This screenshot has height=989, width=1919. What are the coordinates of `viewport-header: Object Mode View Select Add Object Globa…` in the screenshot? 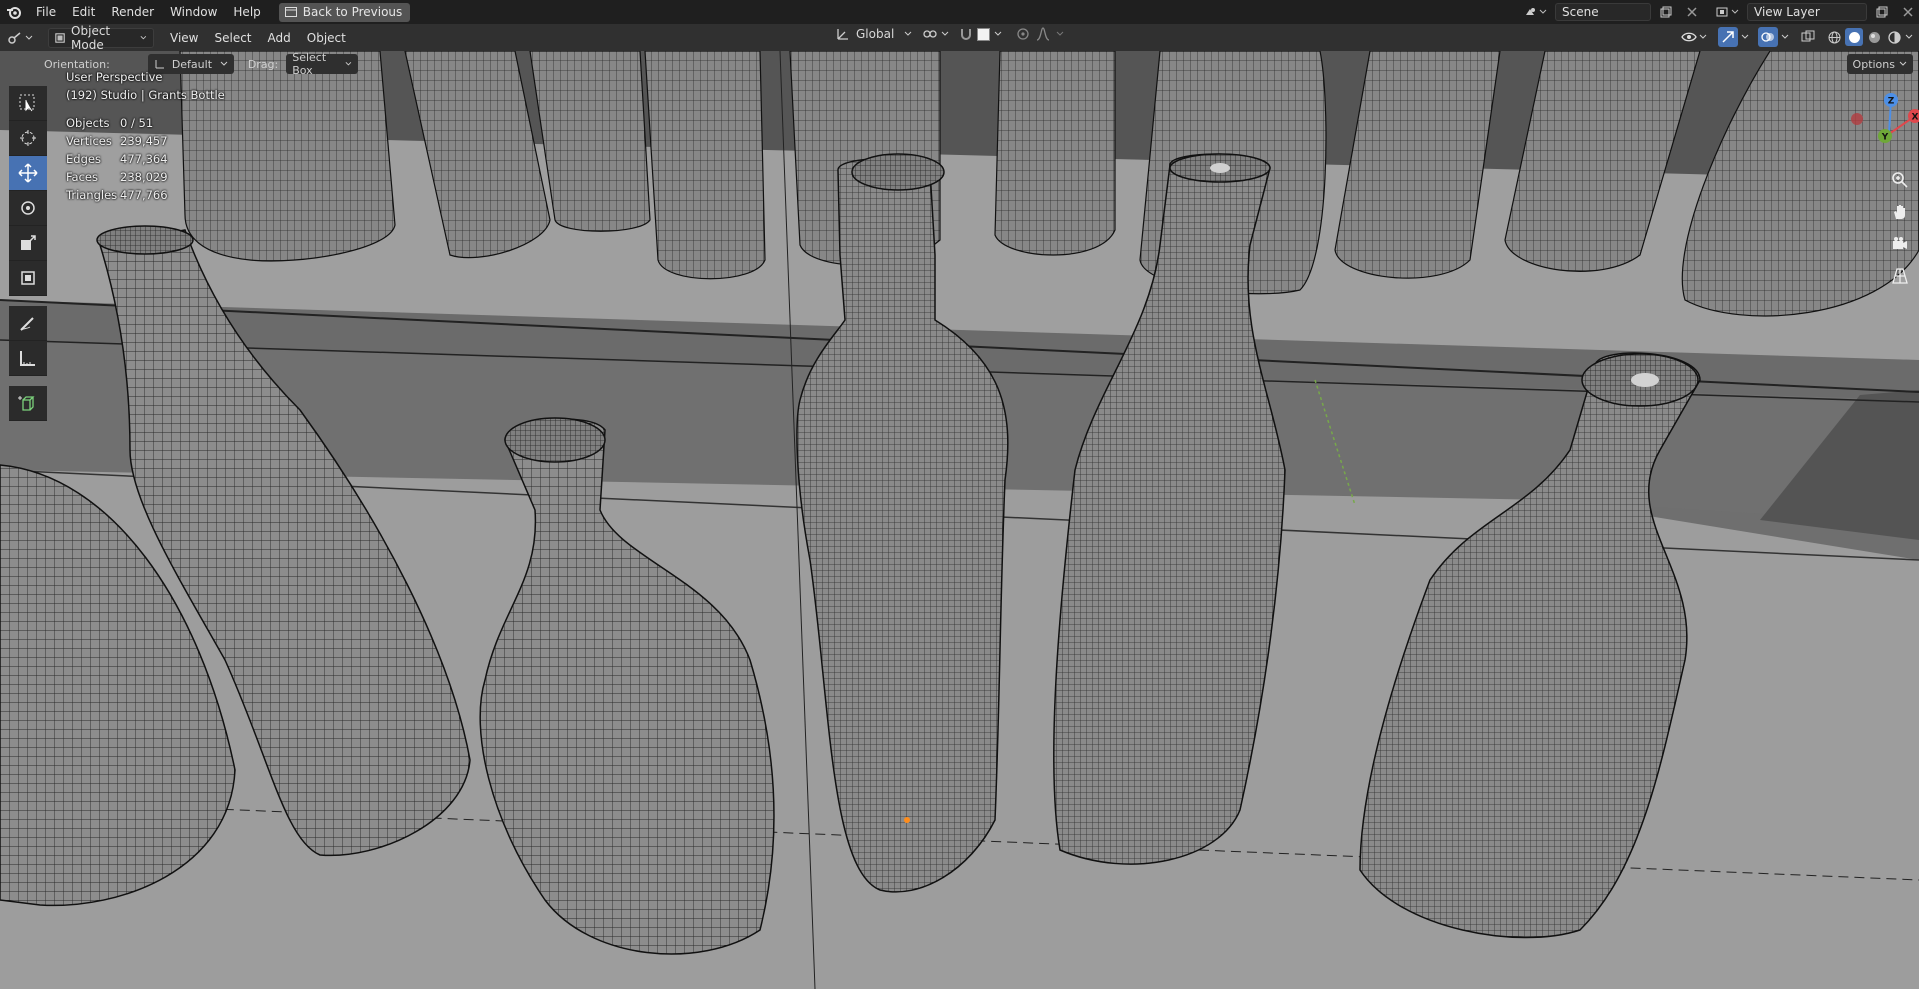 It's located at (959, 38).